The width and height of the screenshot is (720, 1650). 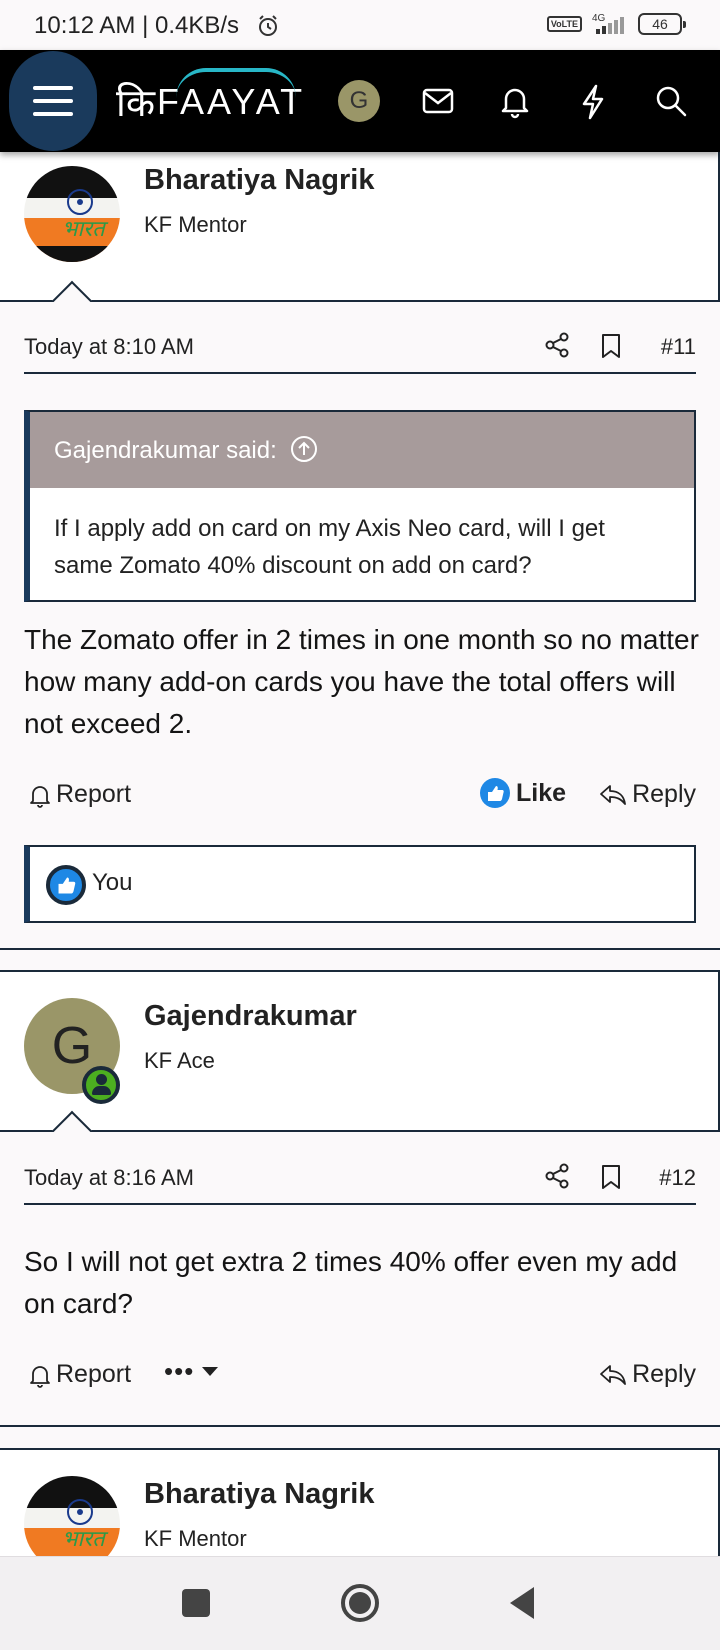 I want to click on post-number: #11, so click(x=678, y=347).